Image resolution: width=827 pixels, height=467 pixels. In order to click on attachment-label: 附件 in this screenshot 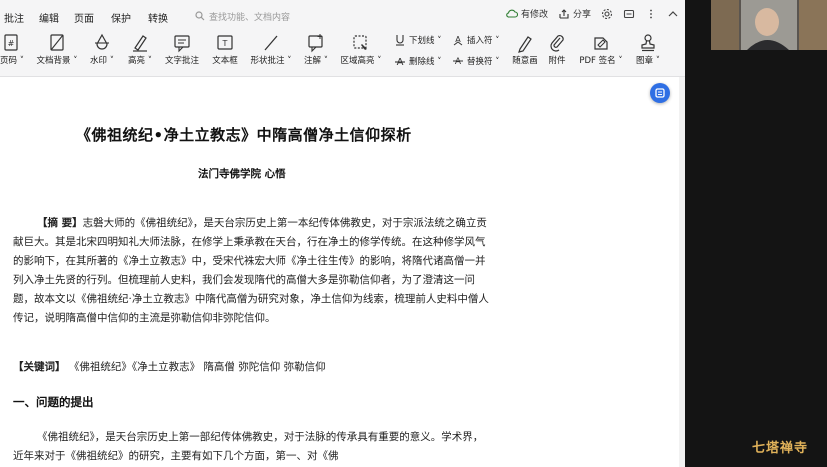, I will do `click(557, 61)`.